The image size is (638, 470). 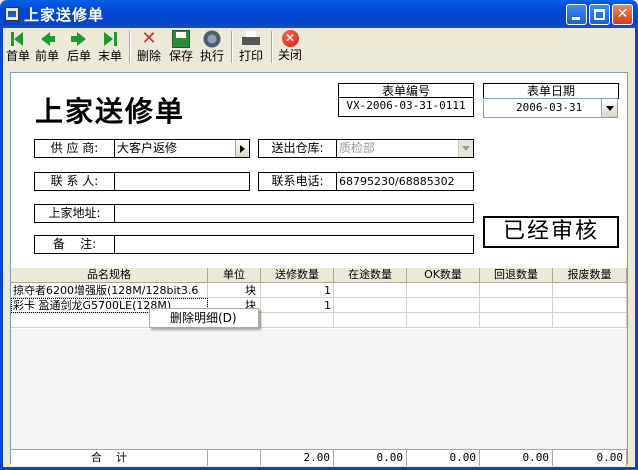 What do you see at coordinates (46, 56) in the screenshot?
I see `previous-record-label: 前单` at bounding box center [46, 56].